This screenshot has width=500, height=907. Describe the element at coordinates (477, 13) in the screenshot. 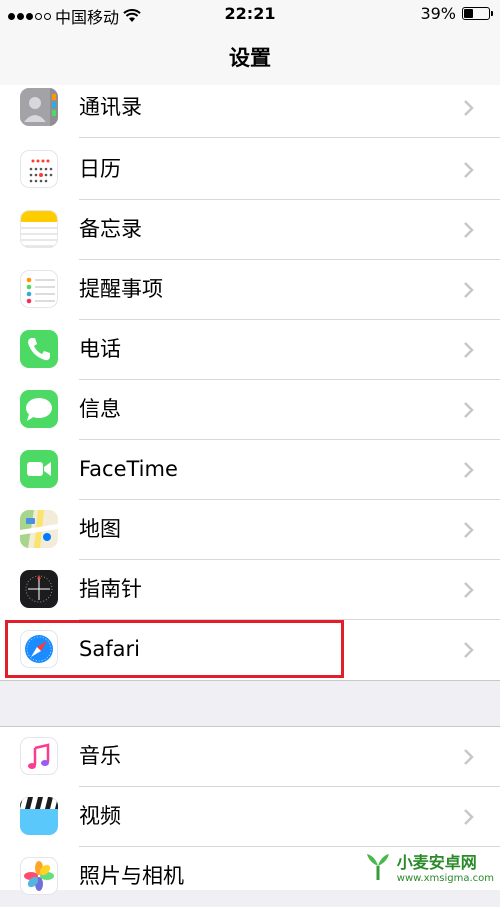

I see `battery-icon` at that location.